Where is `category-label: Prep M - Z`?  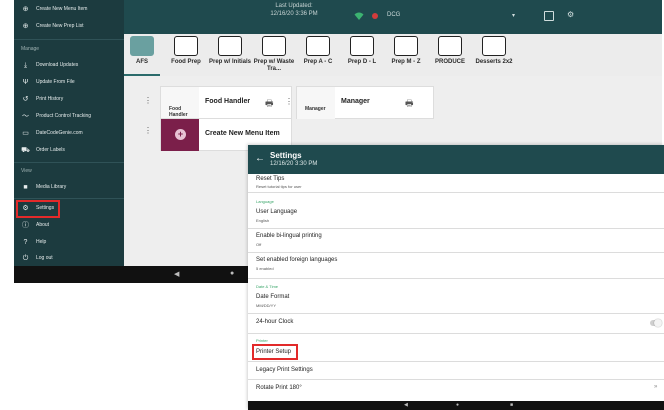 category-label: Prep M - Z is located at coordinates (406, 62).